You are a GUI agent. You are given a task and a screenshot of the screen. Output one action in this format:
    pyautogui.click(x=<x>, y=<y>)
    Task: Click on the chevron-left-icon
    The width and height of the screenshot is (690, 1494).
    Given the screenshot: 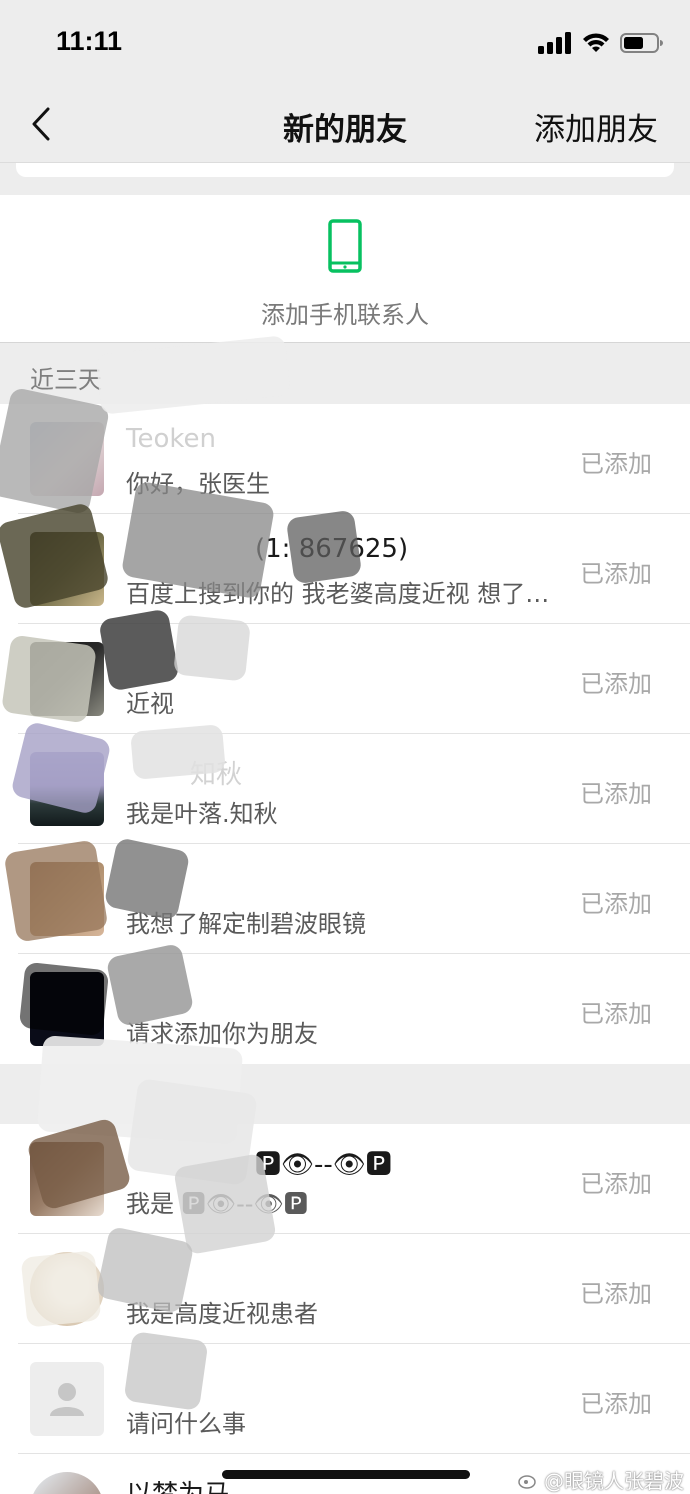 What is the action you would take?
    pyautogui.click(x=41, y=124)
    